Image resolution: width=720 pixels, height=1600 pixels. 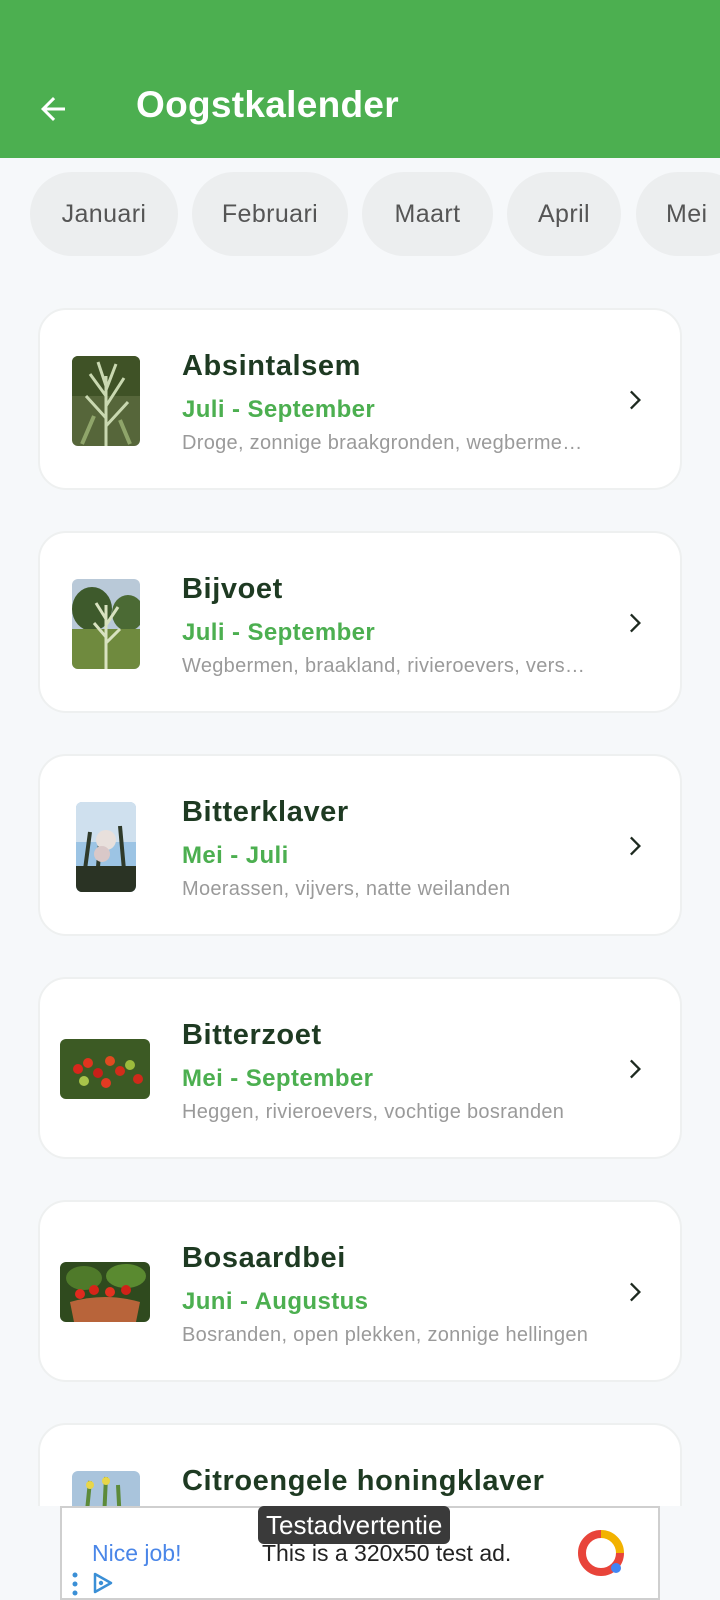 I want to click on app-bar: Oogstkalender, so click(x=360, y=79).